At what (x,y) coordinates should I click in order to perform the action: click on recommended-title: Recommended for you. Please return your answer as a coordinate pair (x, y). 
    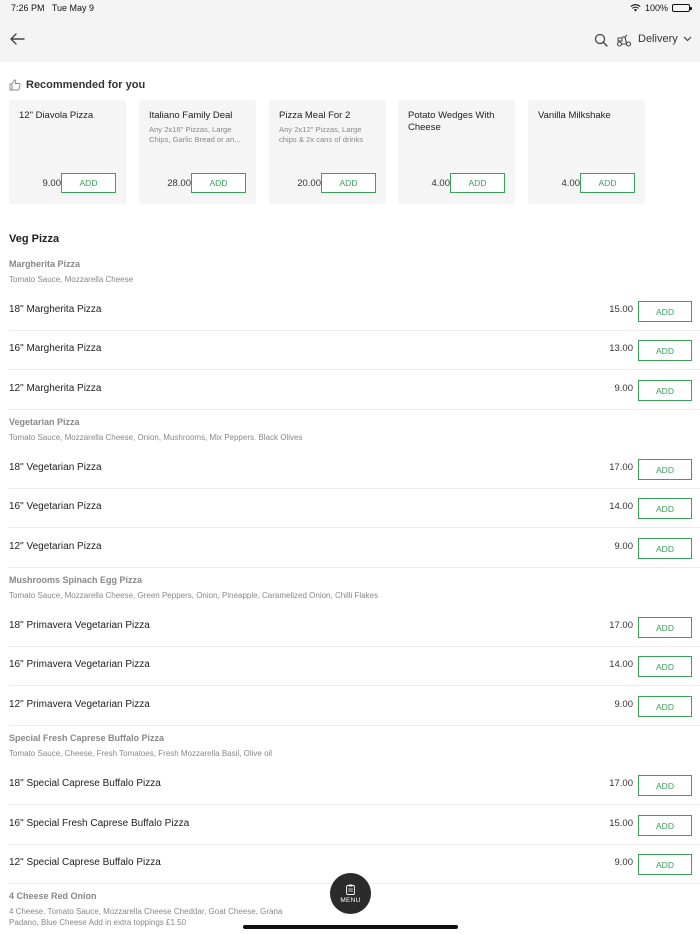
    Looking at the image, I should click on (86, 85).